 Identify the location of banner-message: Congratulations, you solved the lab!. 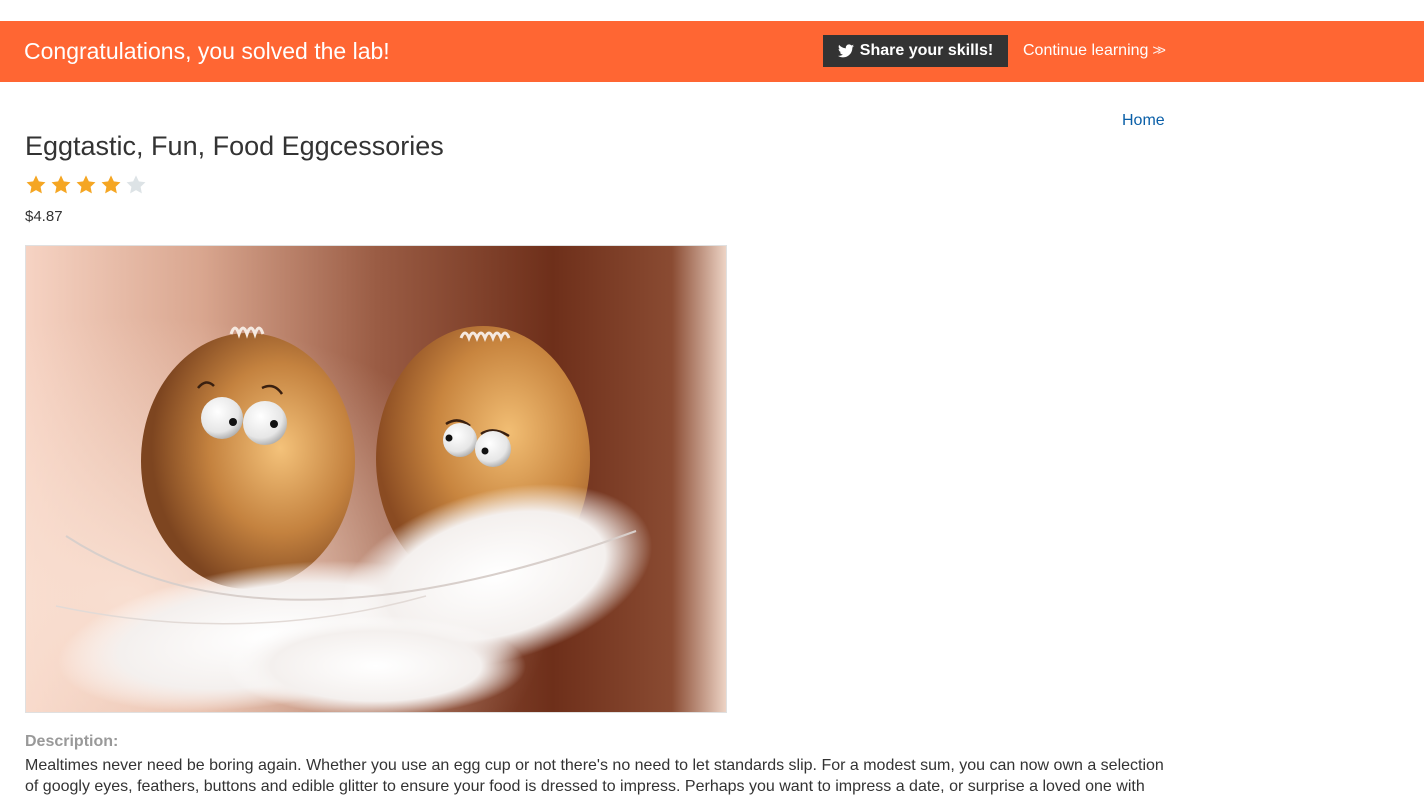
(207, 51).